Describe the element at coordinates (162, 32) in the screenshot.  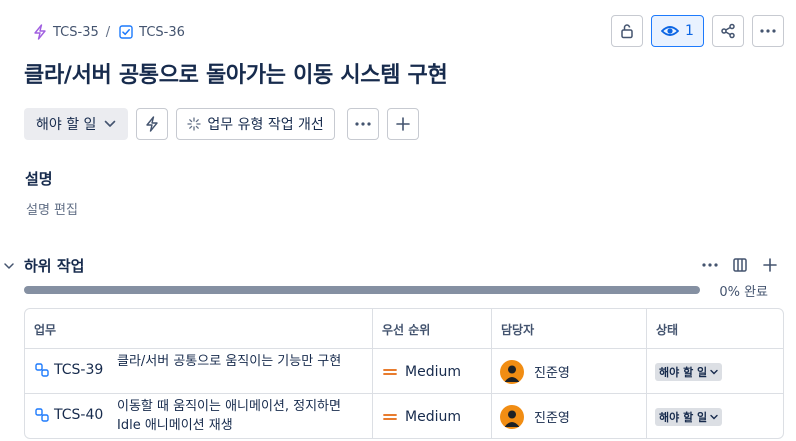
I see `breadcrumb-task-key: TCS-36` at that location.